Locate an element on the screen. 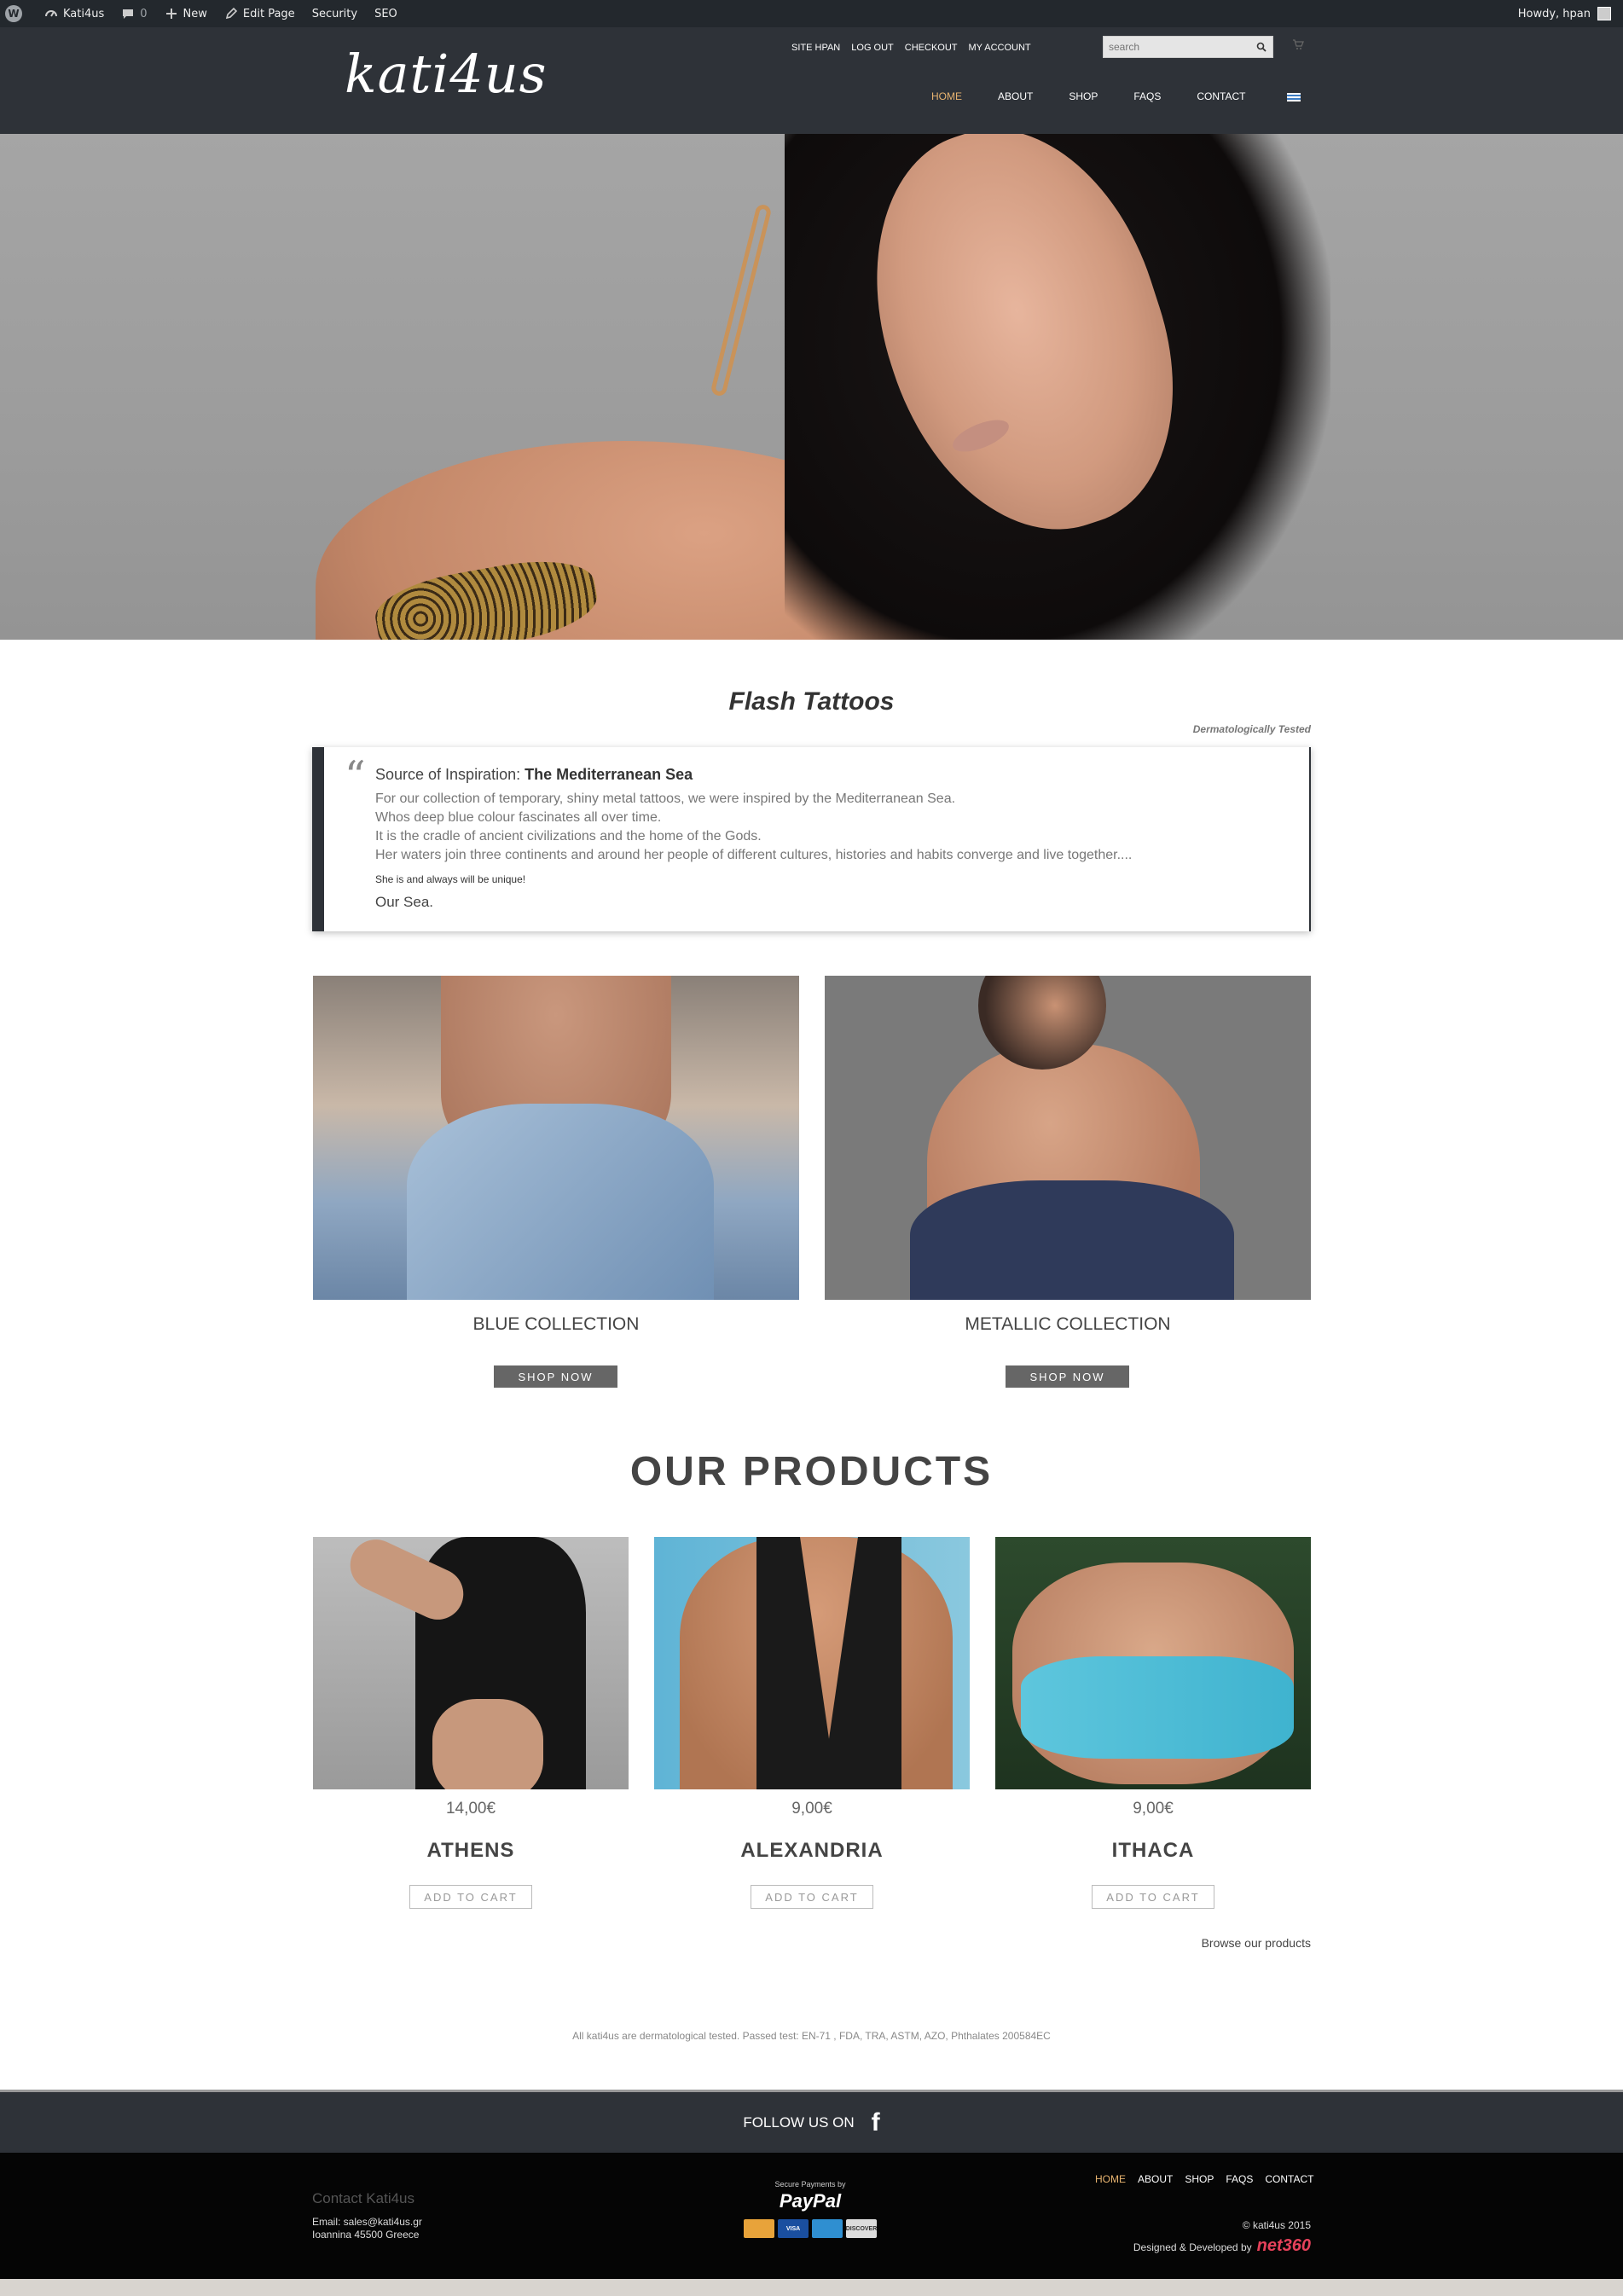  follow-bar: FOLLOW US ON f is located at coordinates (811, 2121).